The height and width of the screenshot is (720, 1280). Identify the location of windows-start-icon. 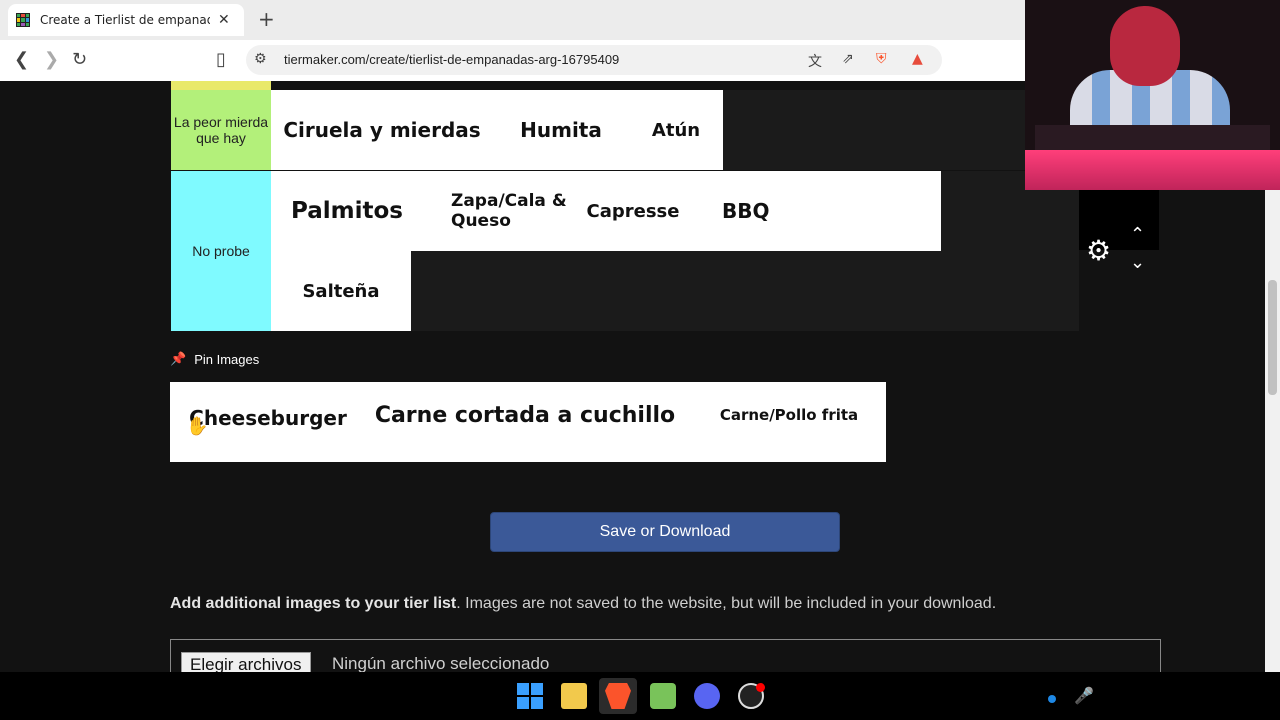
(530, 696).